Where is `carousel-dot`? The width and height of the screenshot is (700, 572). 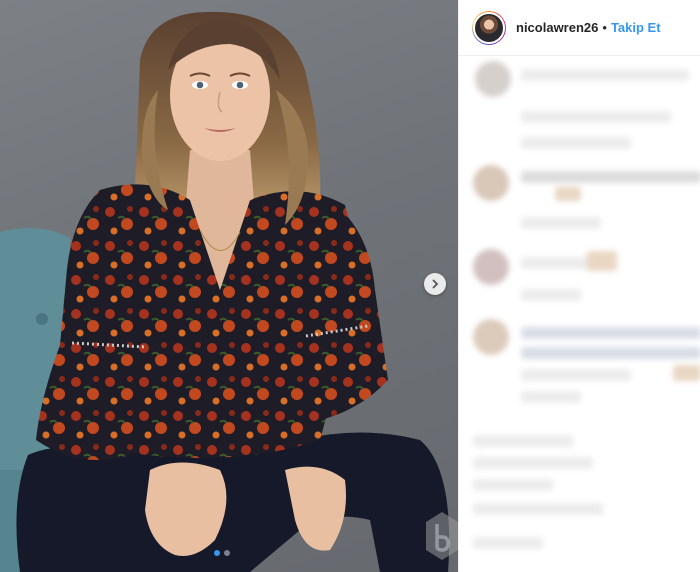 carousel-dot is located at coordinates (227, 553).